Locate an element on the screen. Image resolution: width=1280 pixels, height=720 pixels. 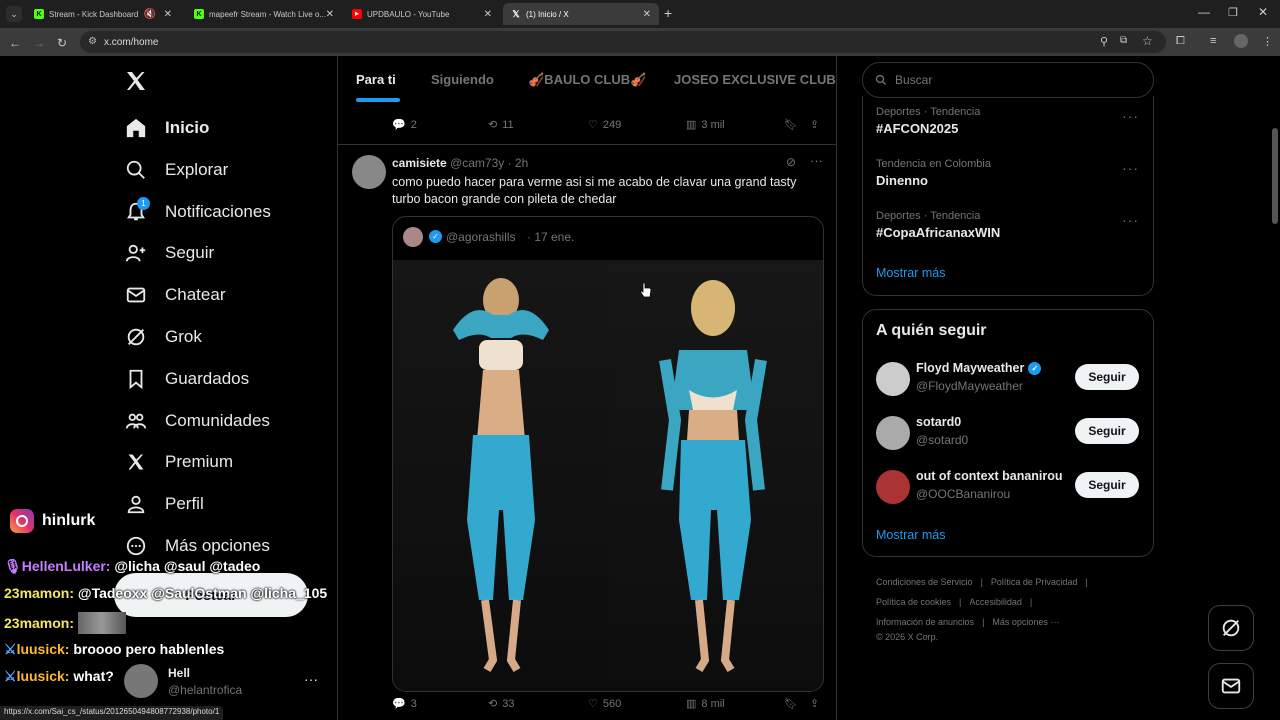
tab-joseo-club: JOSEO EXCLUSIVE CLUB is located at coordinates (755, 79).